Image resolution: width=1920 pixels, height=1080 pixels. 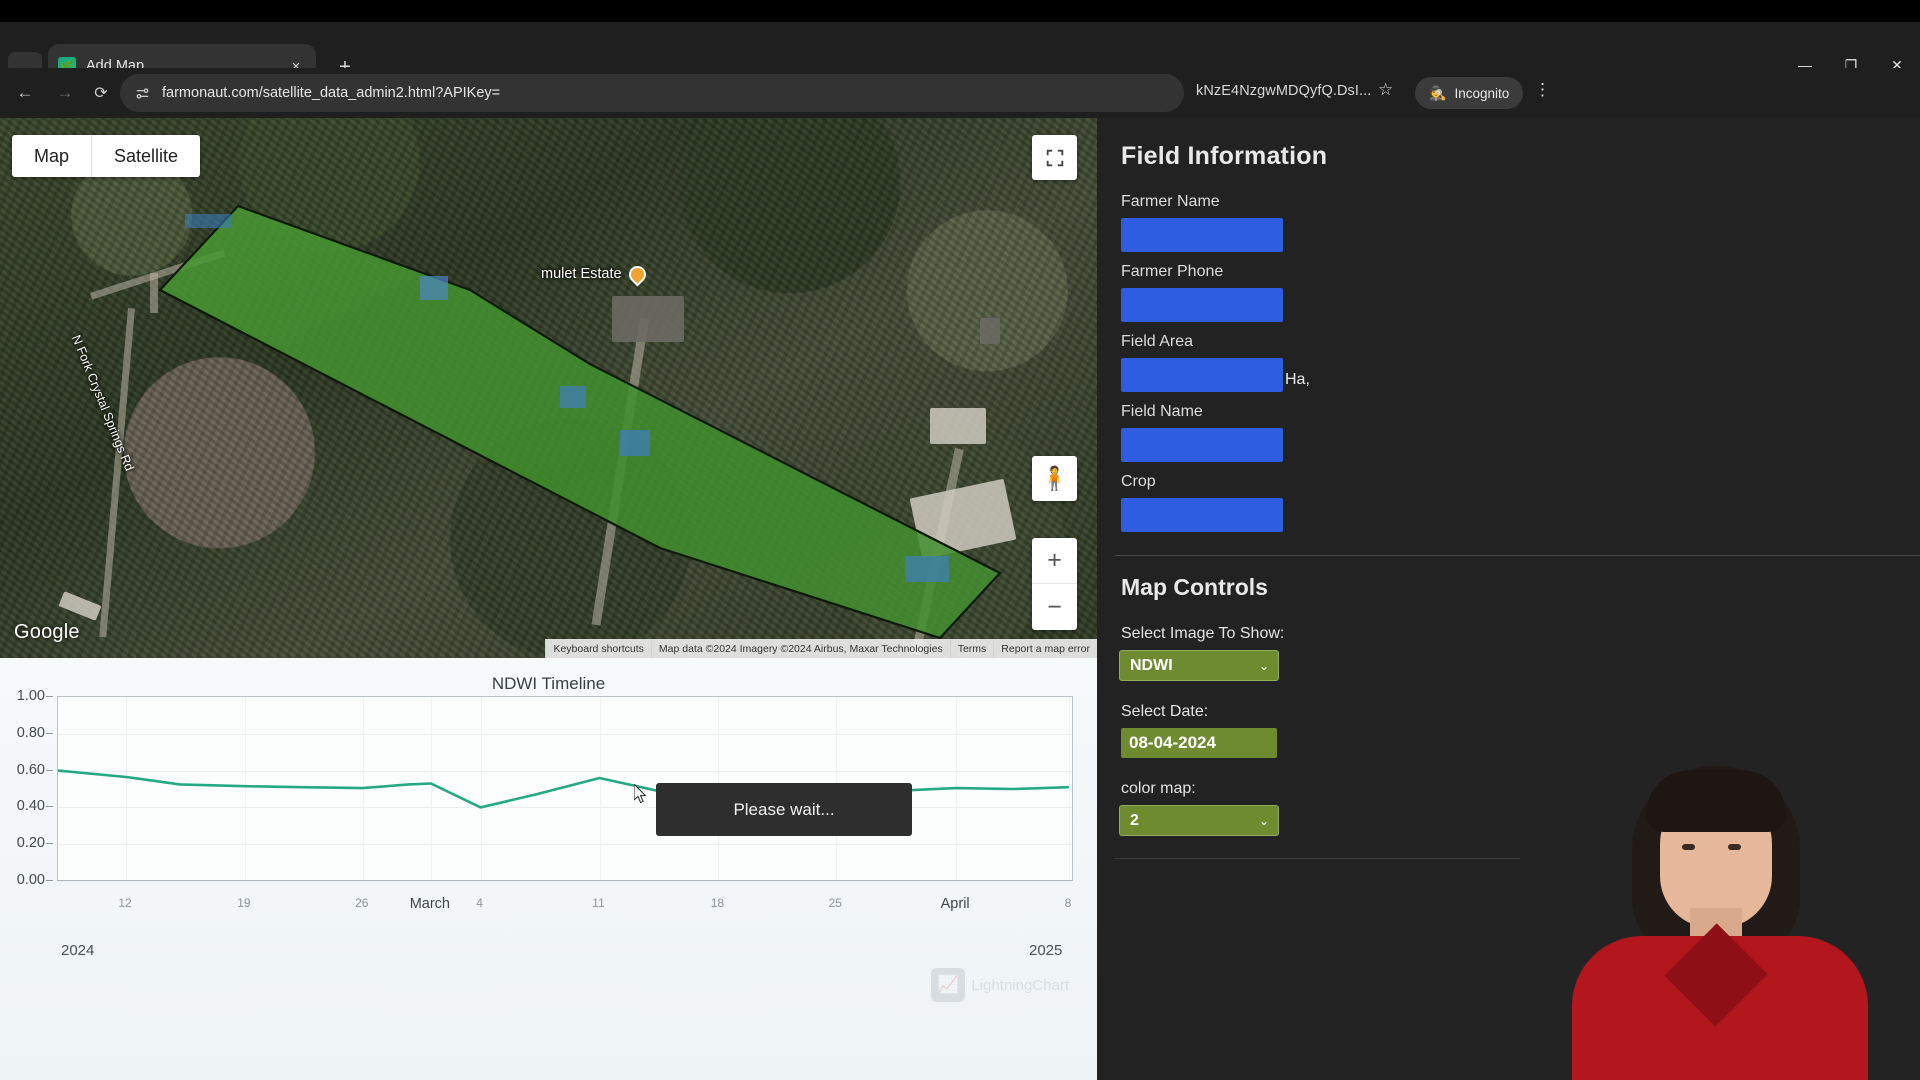 I want to click on map-type-switcher: Map Satellite, so click(x=106, y=156).